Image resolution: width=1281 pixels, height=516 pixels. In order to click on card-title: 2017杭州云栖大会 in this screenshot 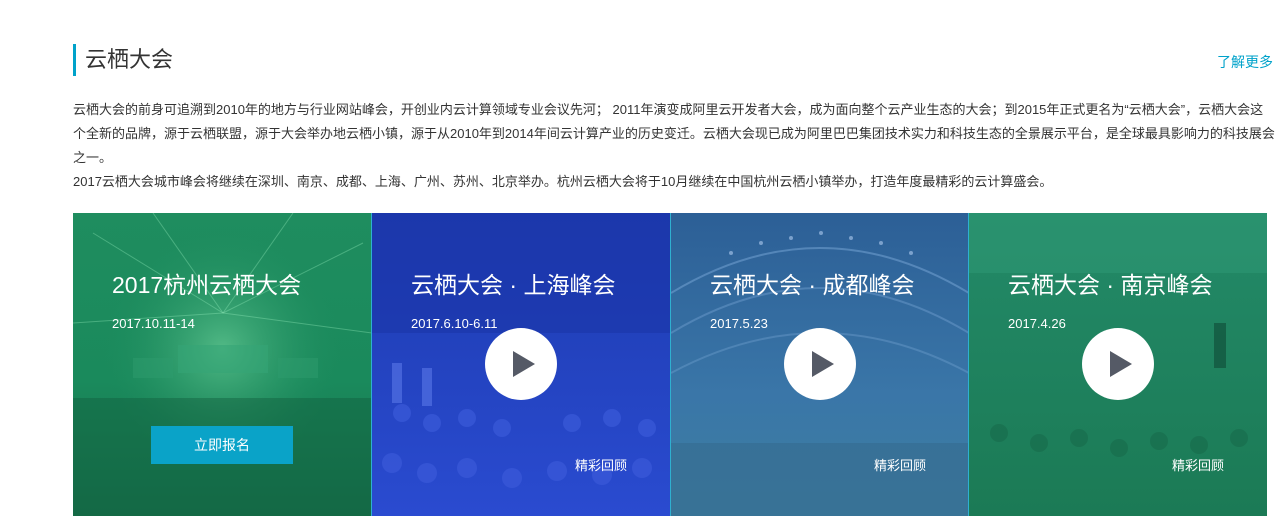, I will do `click(207, 285)`.